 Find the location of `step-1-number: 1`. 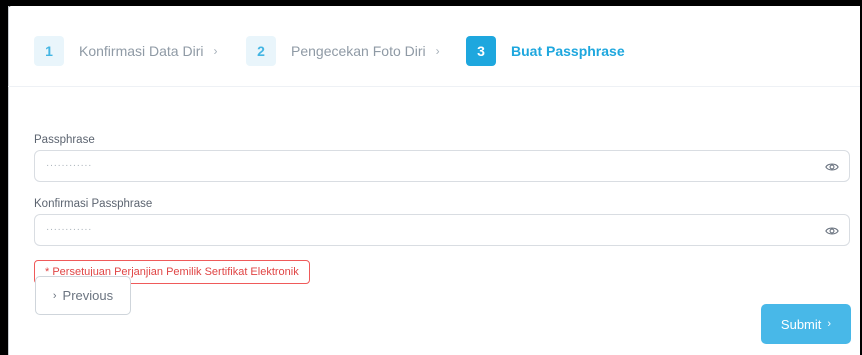

step-1-number: 1 is located at coordinates (49, 51).